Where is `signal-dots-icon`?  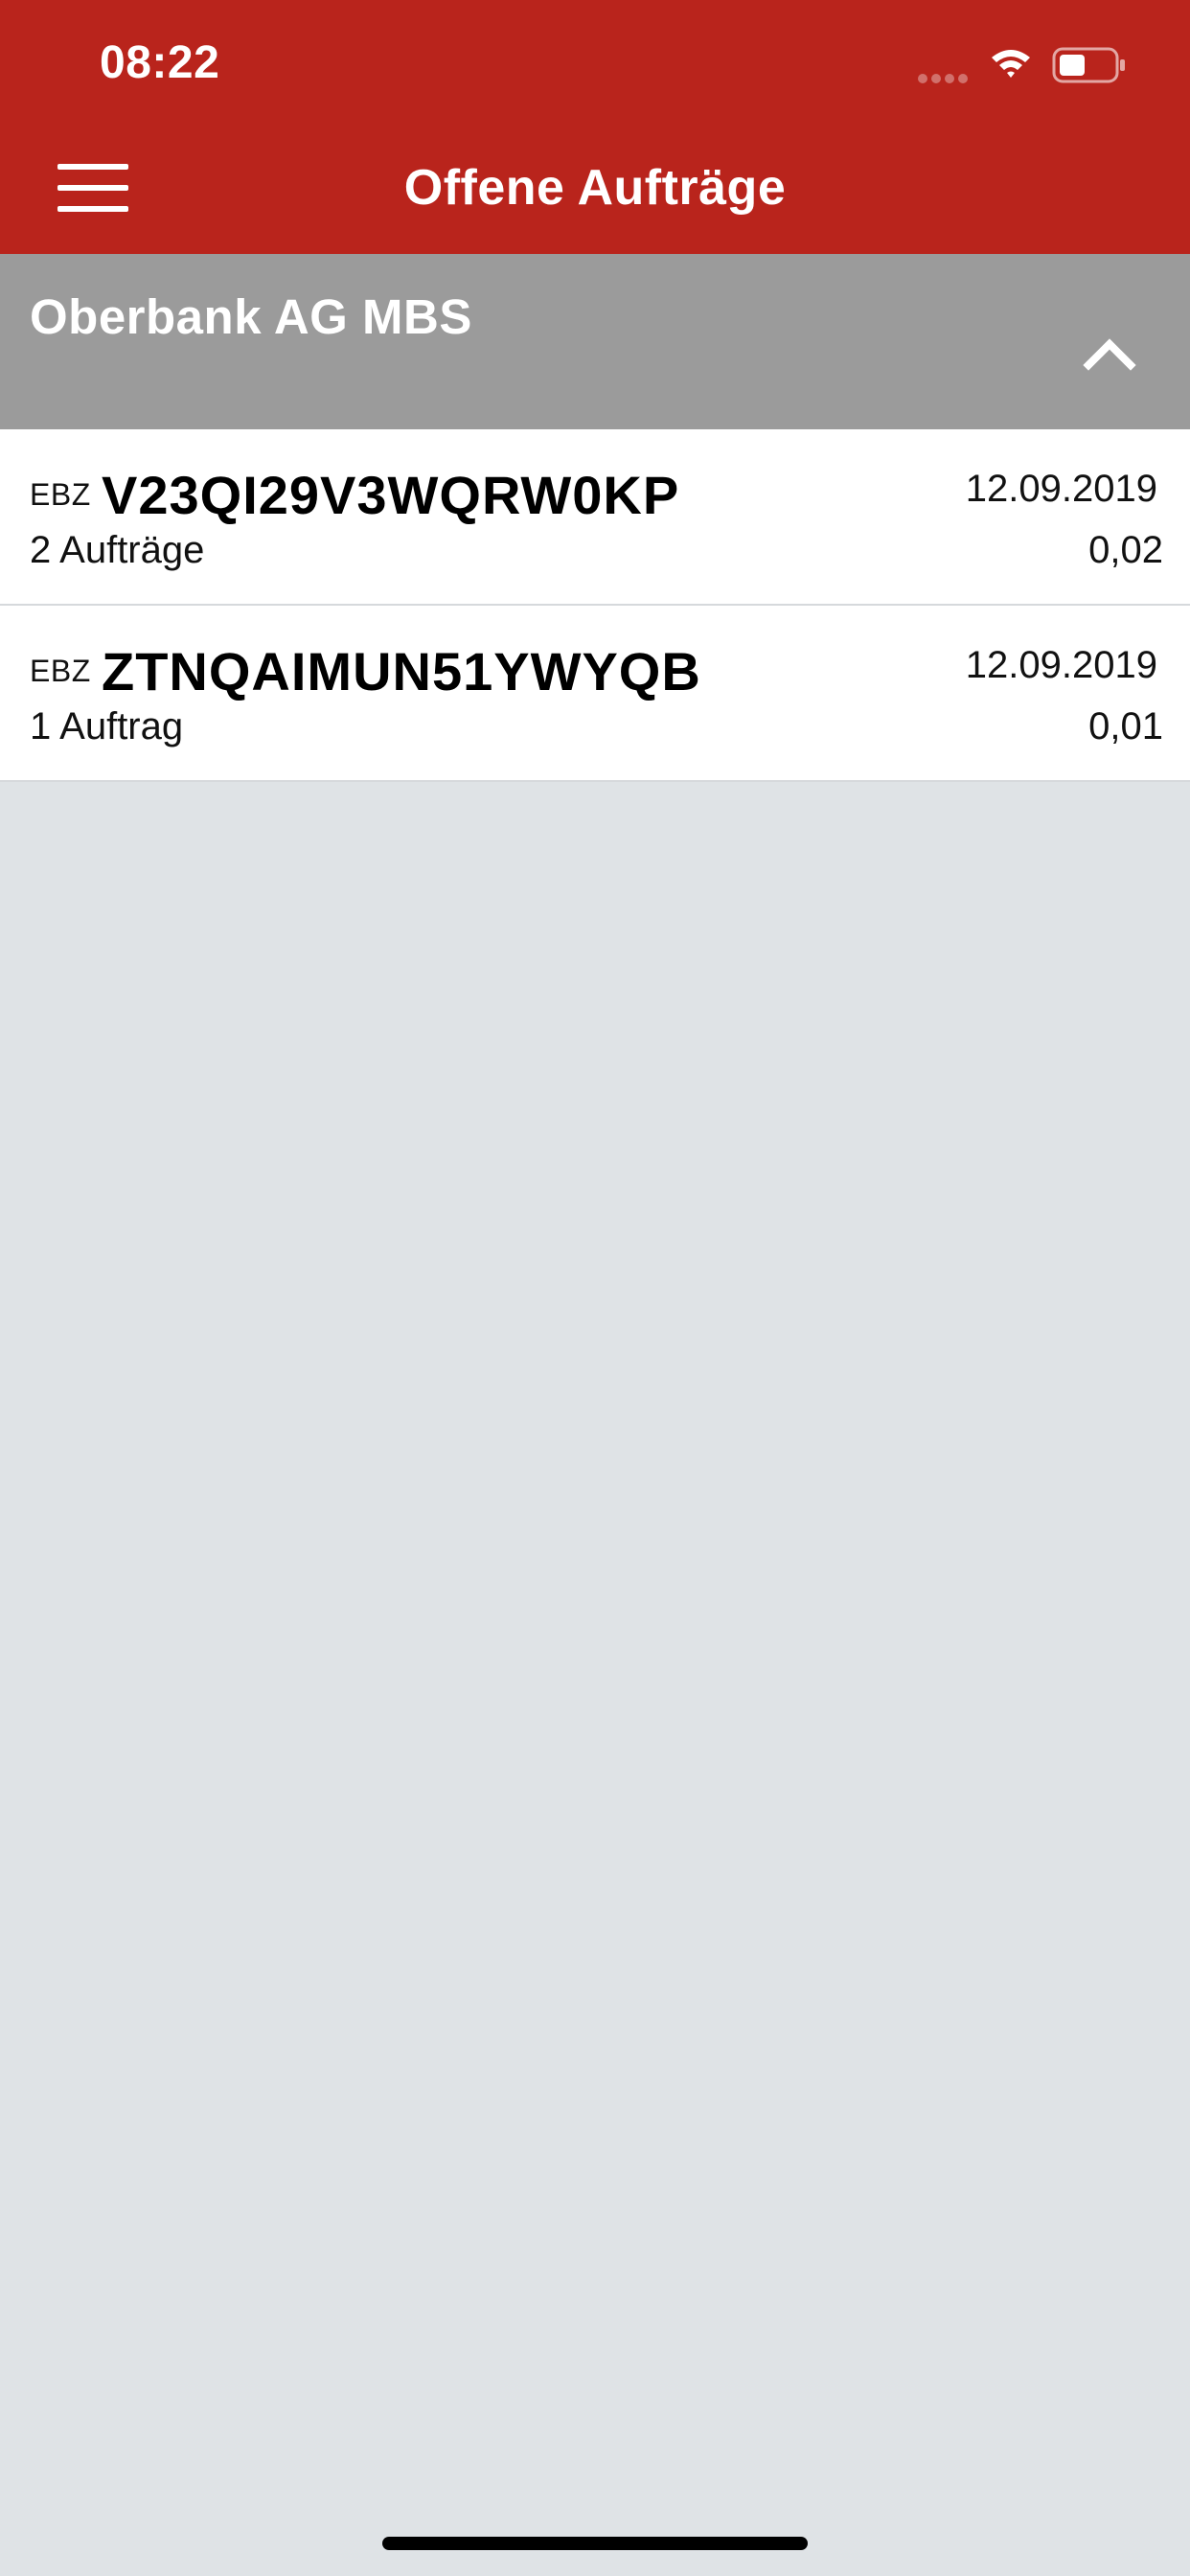
signal-dots-icon is located at coordinates (946, 77).